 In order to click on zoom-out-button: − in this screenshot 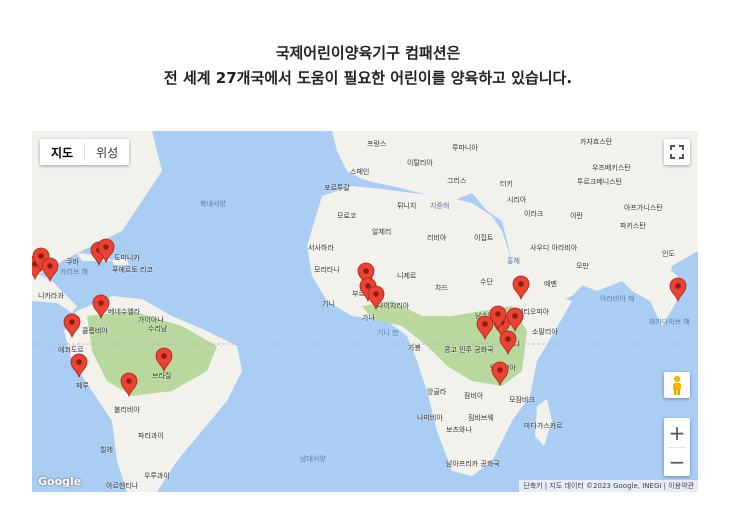, I will do `click(677, 462)`.